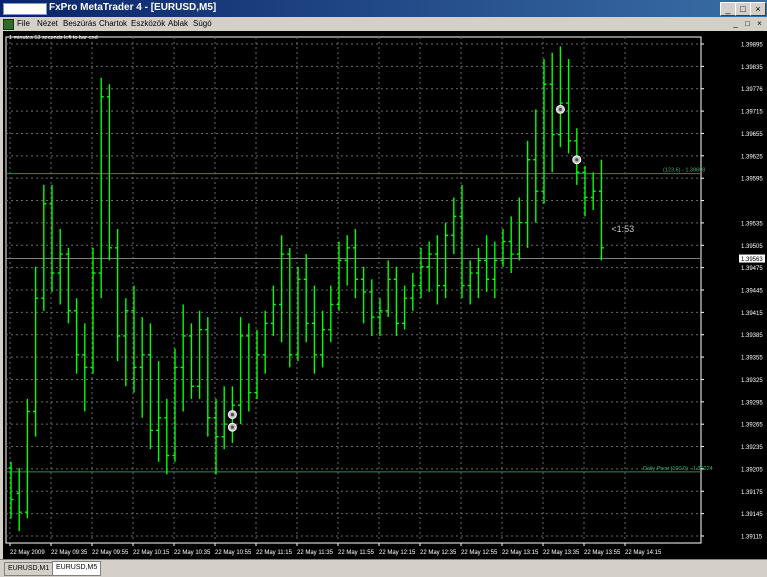  I want to click on fibo-label-lower: Daily Pivot (100.0) - 1.39224, so click(678, 469).